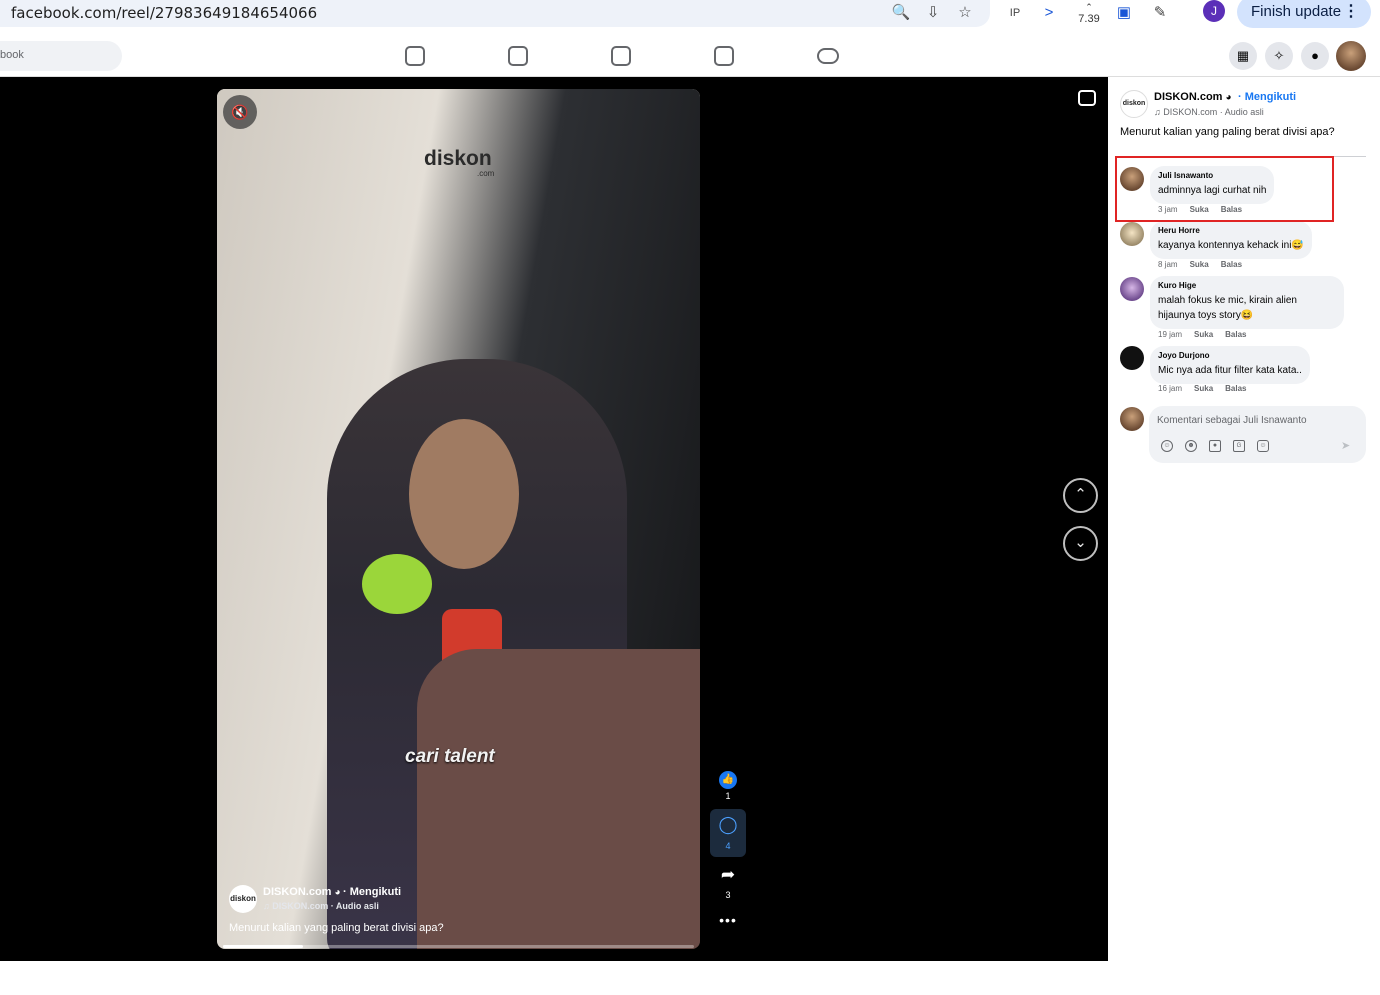 Image resolution: width=1380 pixels, height=995 pixels. I want to click on commenter-name: Kuro Hige, so click(1247, 285).